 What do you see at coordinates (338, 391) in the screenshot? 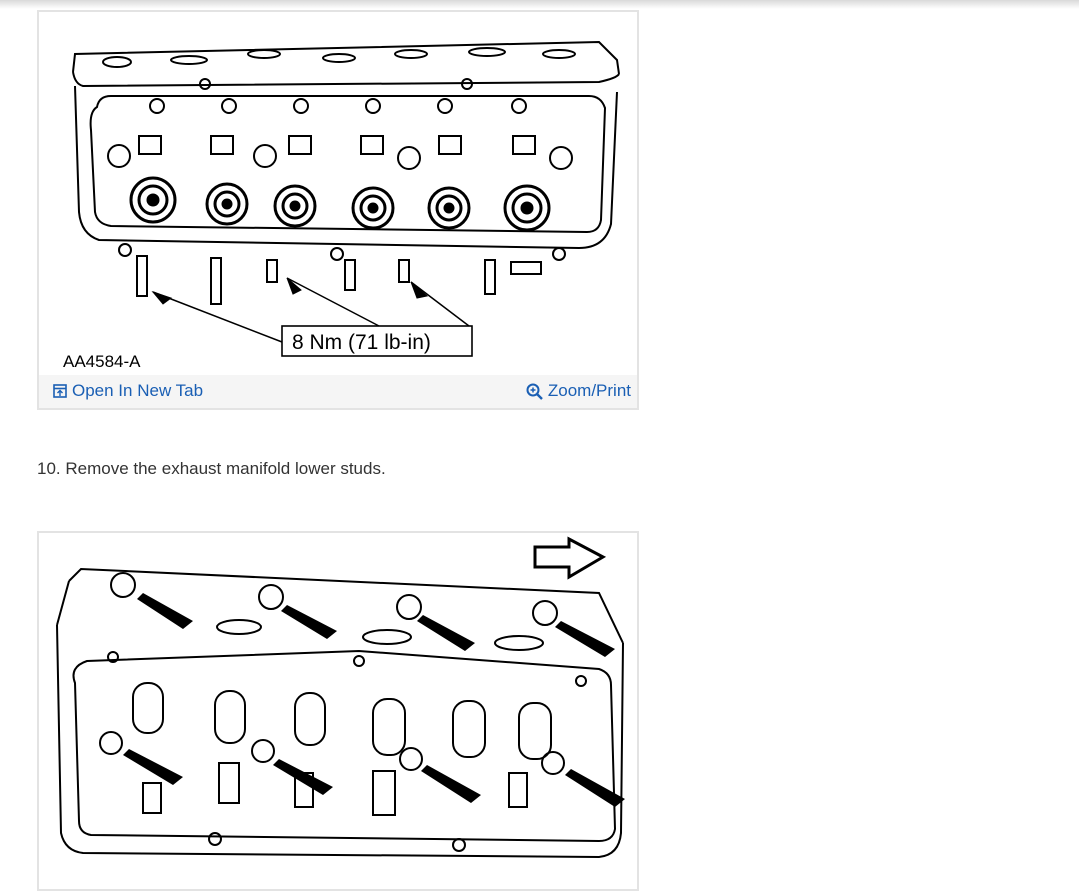
I see `figure-toolbar: Open In New Tab Zoom/Print` at bounding box center [338, 391].